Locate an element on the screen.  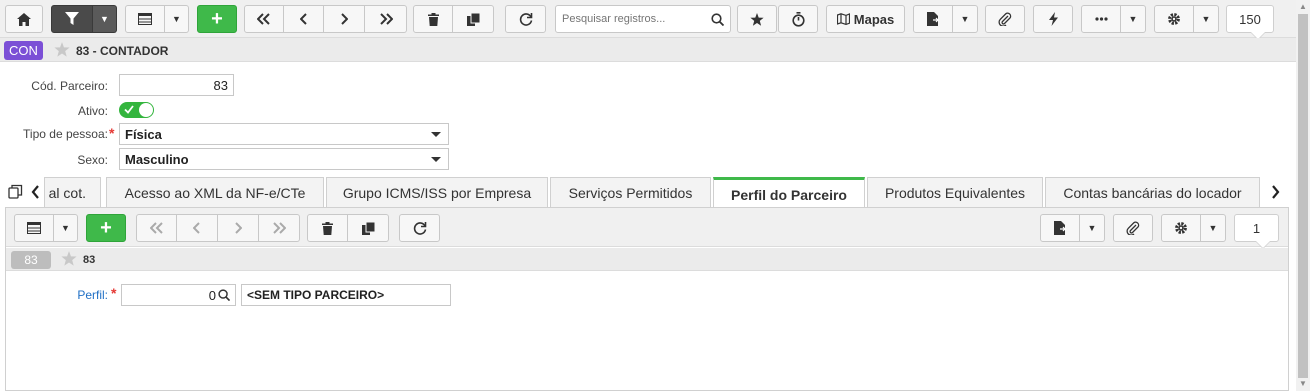
stopwatch-icon is located at coordinates (798, 19).